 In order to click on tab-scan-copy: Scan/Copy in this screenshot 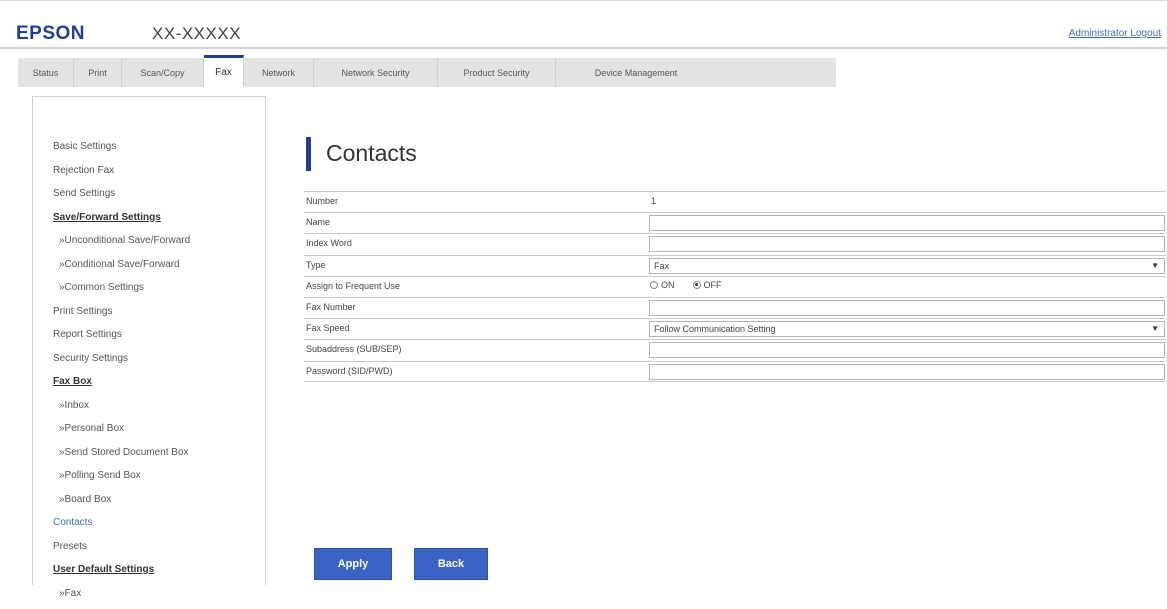, I will do `click(163, 72)`.